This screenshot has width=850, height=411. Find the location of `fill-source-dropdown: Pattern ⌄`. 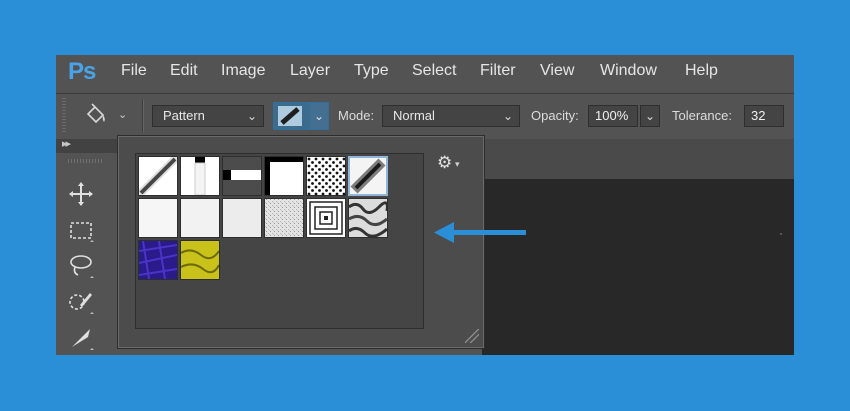

fill-source-dropdown: Pattern ⌄ is located at coordinates (208, 116).